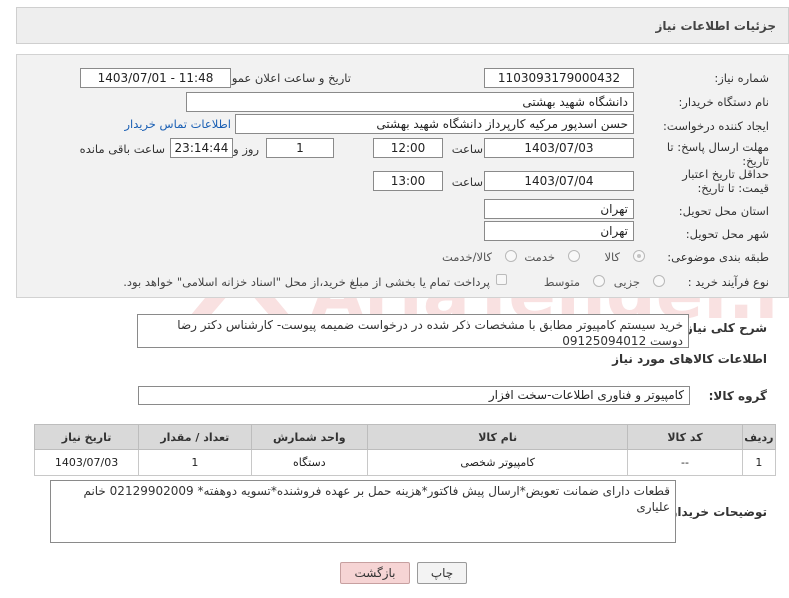 This screenshot has width=789, height=598. What do you see at coordinates (559, 231) in the screenshot?
I see `city-field: تهران` at bounding box center [559, 231].